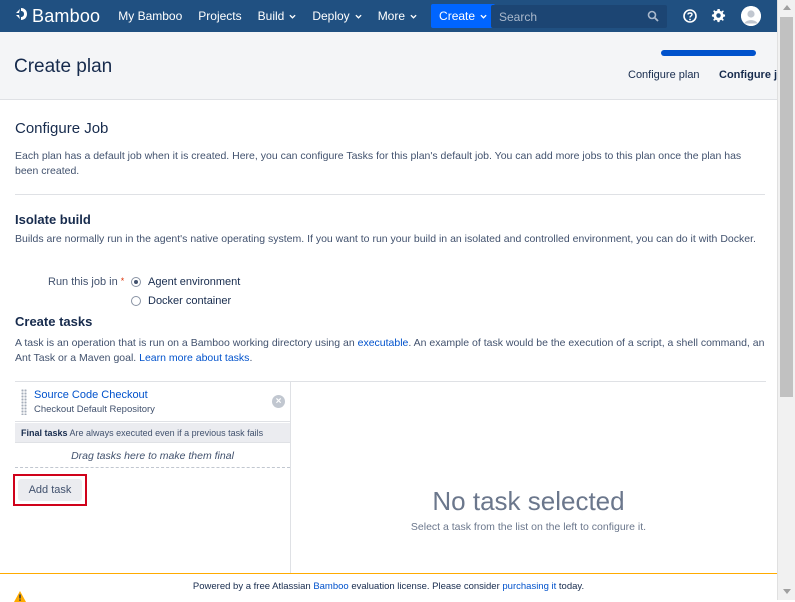 Image resolution: width=795 pixels, height=602 pixels. I want to click on create-tasks-heading: Create tasks, so click(54, 321).